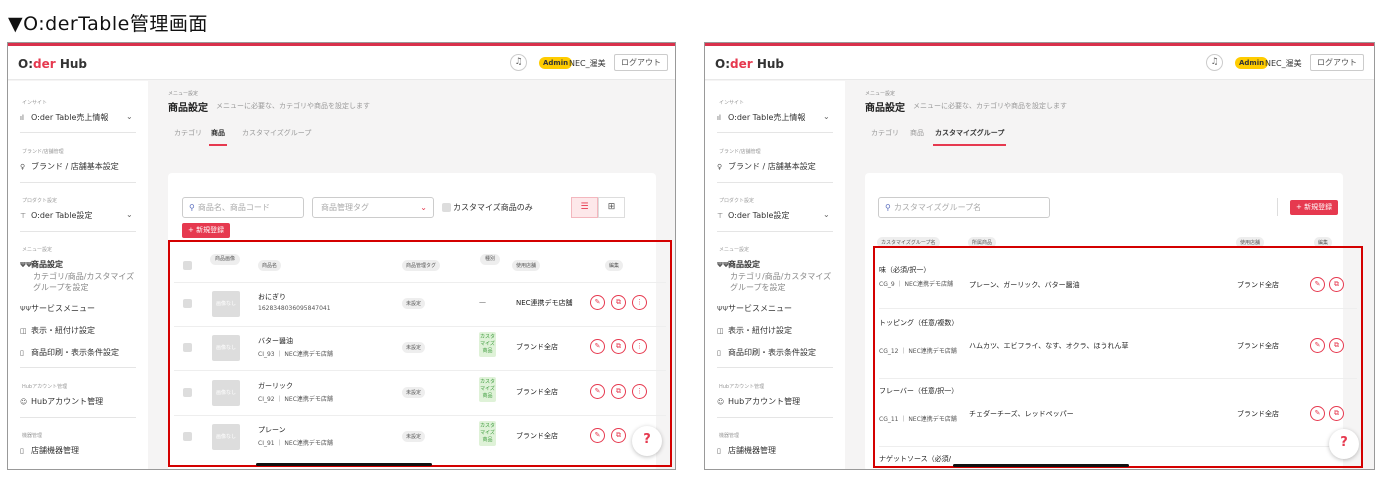 Image resolution: width=1387 pixels, height=481 pixels. Describe the element at coordinates (22, 118) in the screenshot. I see `chart-icon: ıl` at that location.